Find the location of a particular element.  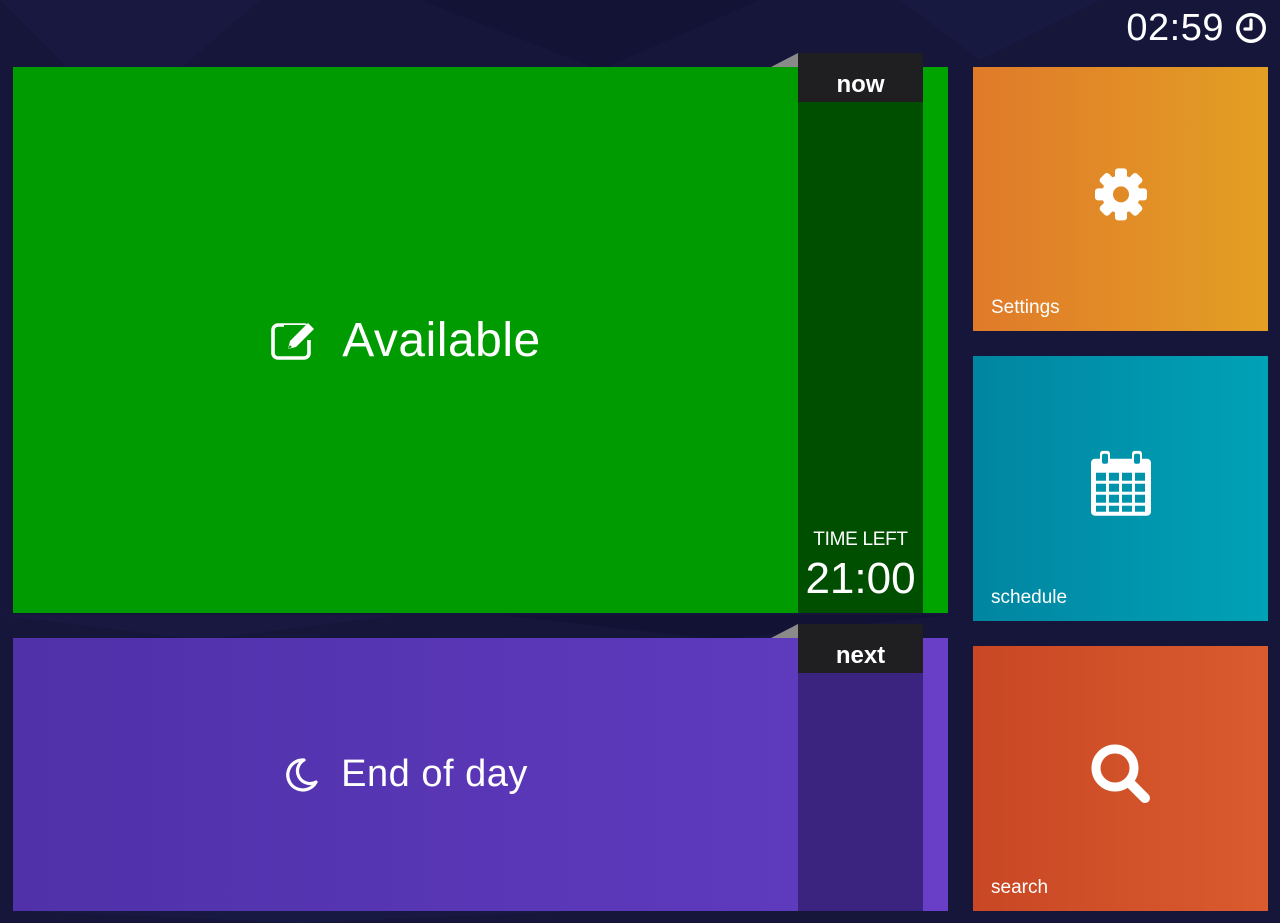

next-side-panel is located at coordinates (860, 774).